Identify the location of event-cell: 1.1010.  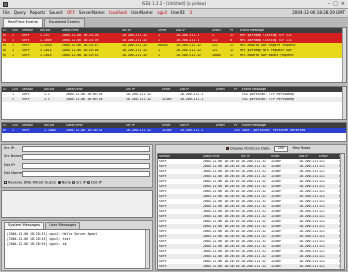
(46, 45).